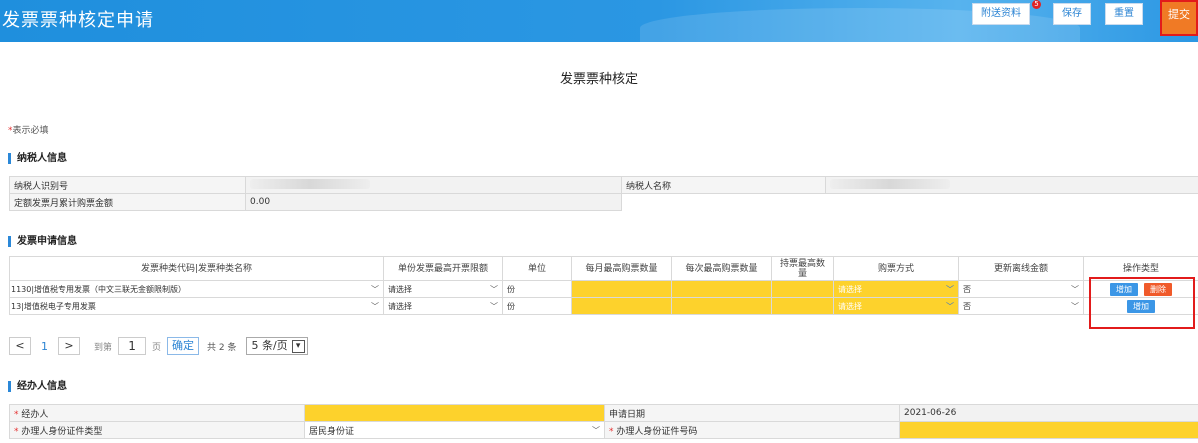 The height and width of the screenshot is (443, 1198). I want to click on prev-page-button: <, so click(20, 346).